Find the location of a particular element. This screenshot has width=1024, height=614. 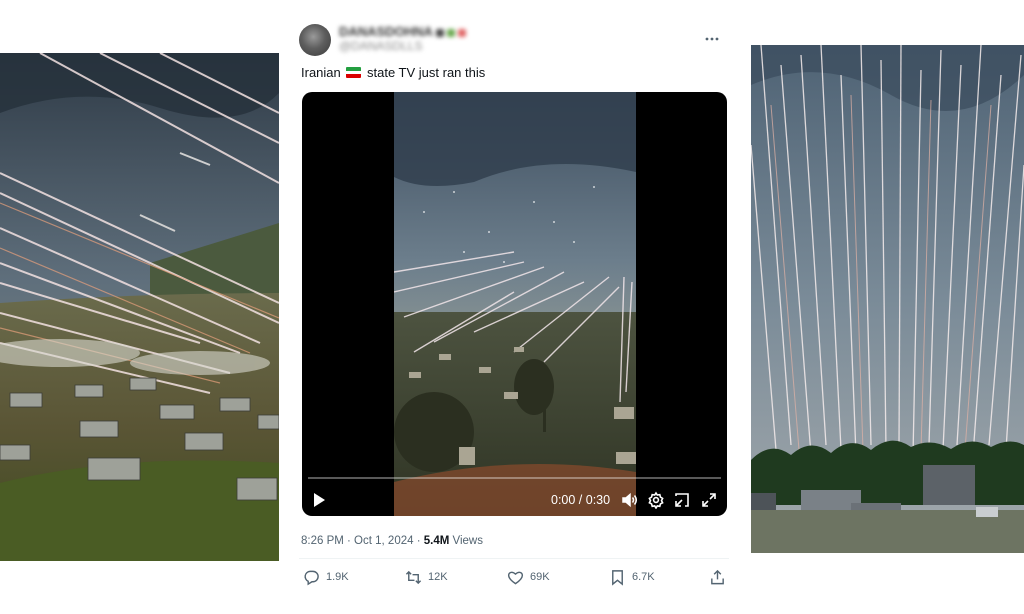

fullscreen-icon is located at coordinates (709, 500).